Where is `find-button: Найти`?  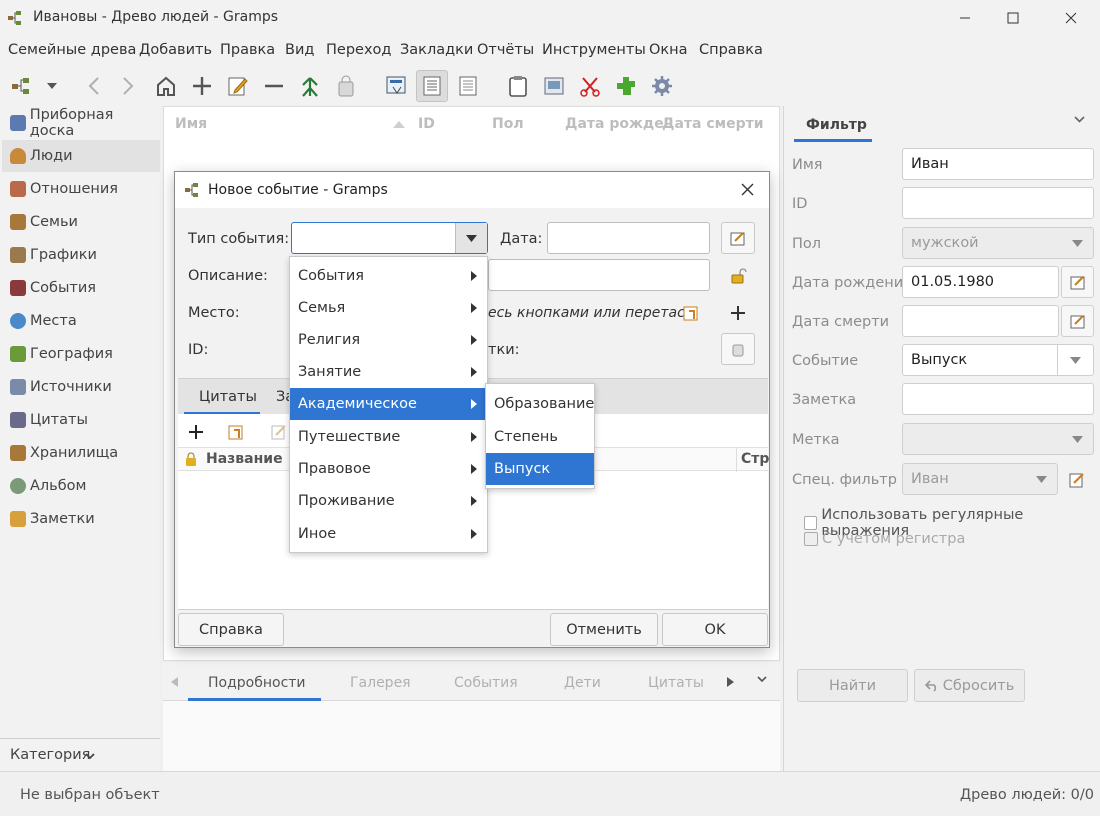
find-button: Найти is located at coordinates (852, 685).